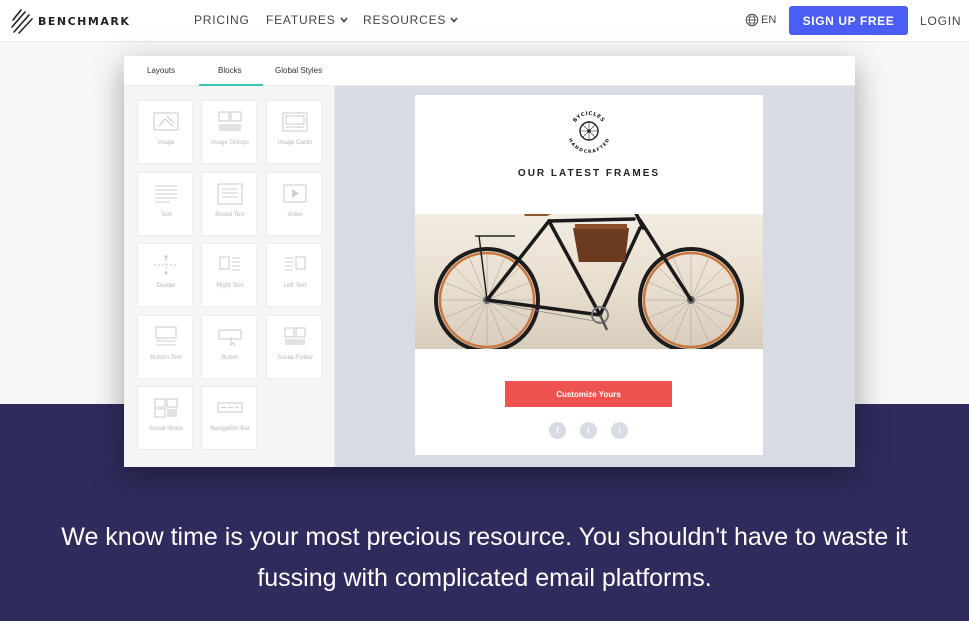 The width and height of the screenshot is (969, 621). I want to click on block-label: Button, so click(230, 358).